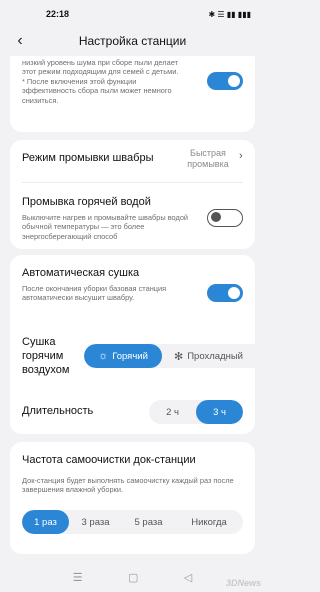  Describe the element at coordinates (225, 81) in the screenshot. I see `quiet-dust-toggle` at that location.